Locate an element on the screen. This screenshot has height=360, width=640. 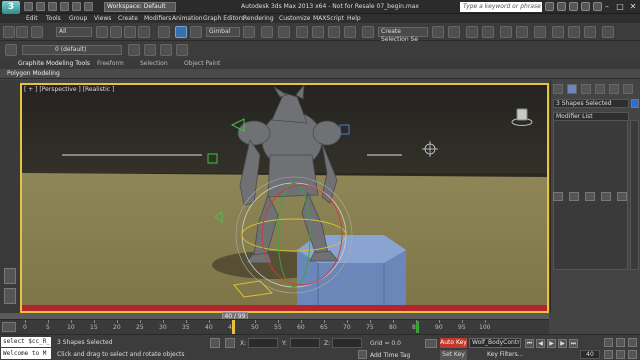
reference-coordinate-dropdown: Gimbal is located at coordinates (223, 32).